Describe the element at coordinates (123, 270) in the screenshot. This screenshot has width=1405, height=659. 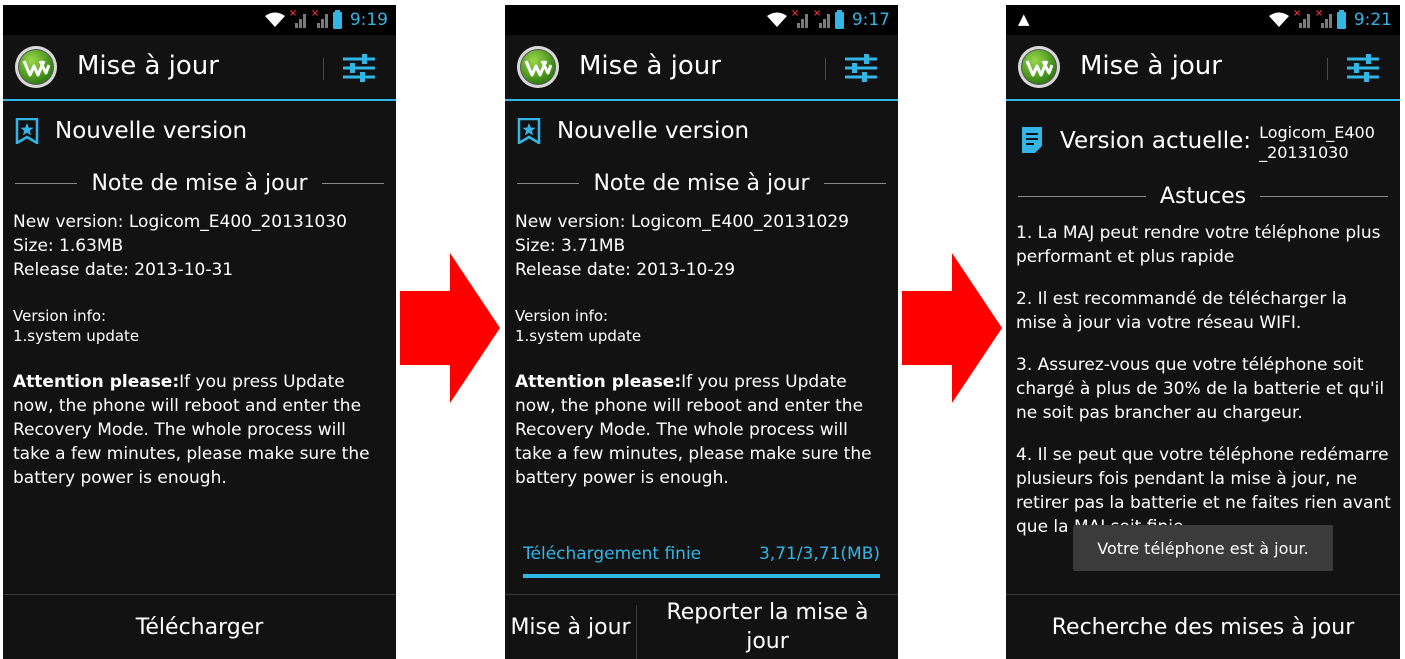
I see `release-date-text: Release date: 2013-10-31` at that location.